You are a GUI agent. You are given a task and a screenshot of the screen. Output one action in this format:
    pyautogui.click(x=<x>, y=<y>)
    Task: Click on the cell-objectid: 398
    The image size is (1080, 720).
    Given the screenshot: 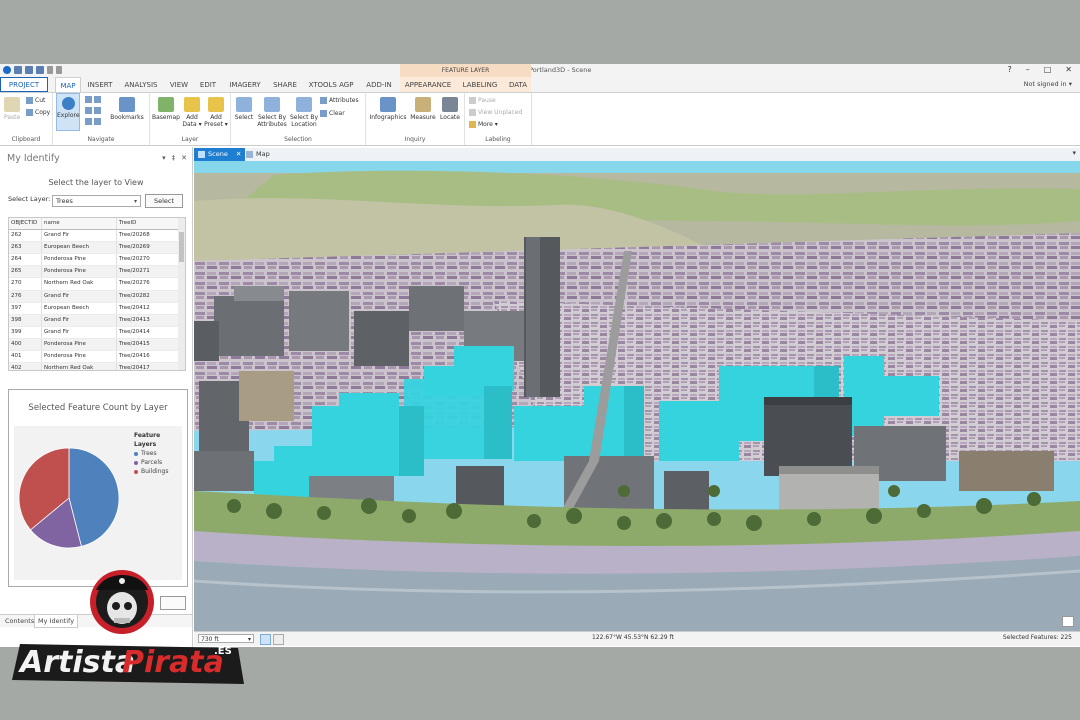 What is the action you would take?
    pyautogui.click(x=25, y=320)
    